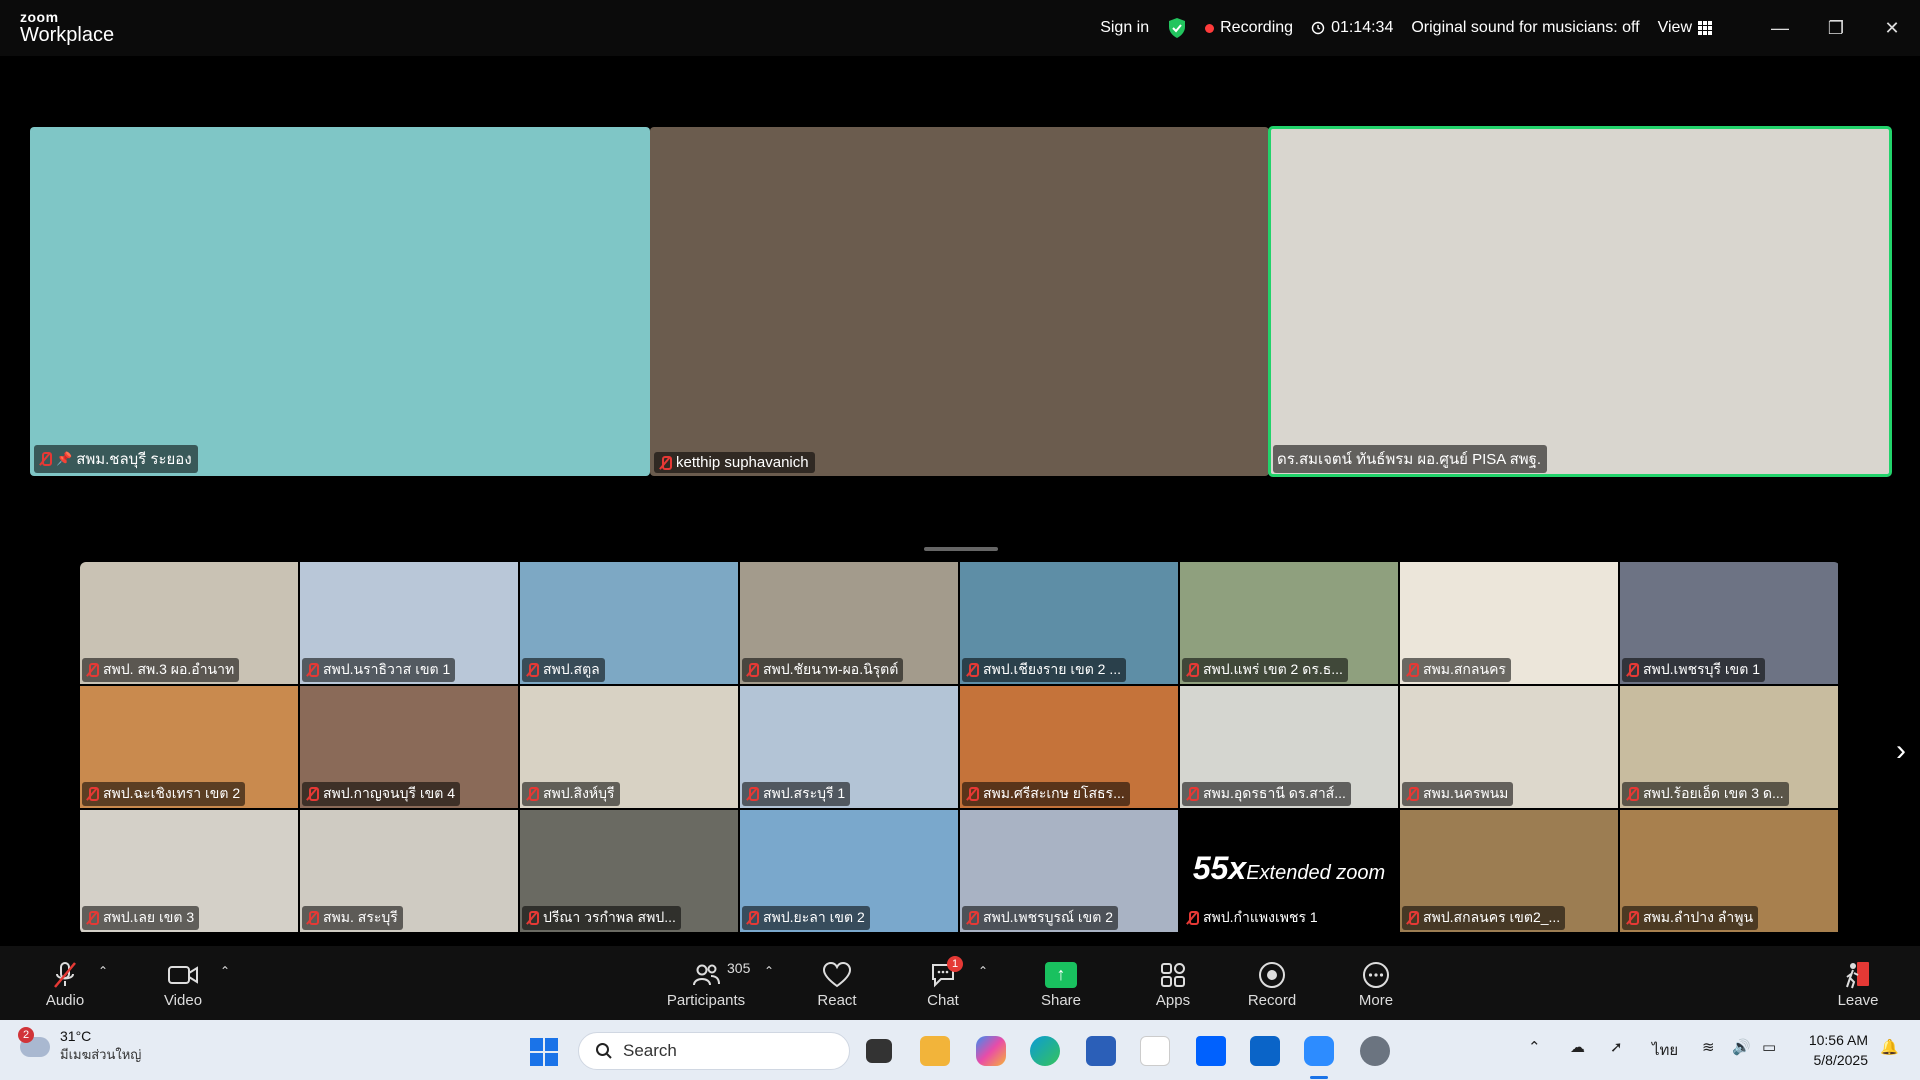  Describe the element at coordinates (189, 747) in the screenshot. I see `participant-tile: สพป.ฉะเชิงเทรา เขต 2` at that location.